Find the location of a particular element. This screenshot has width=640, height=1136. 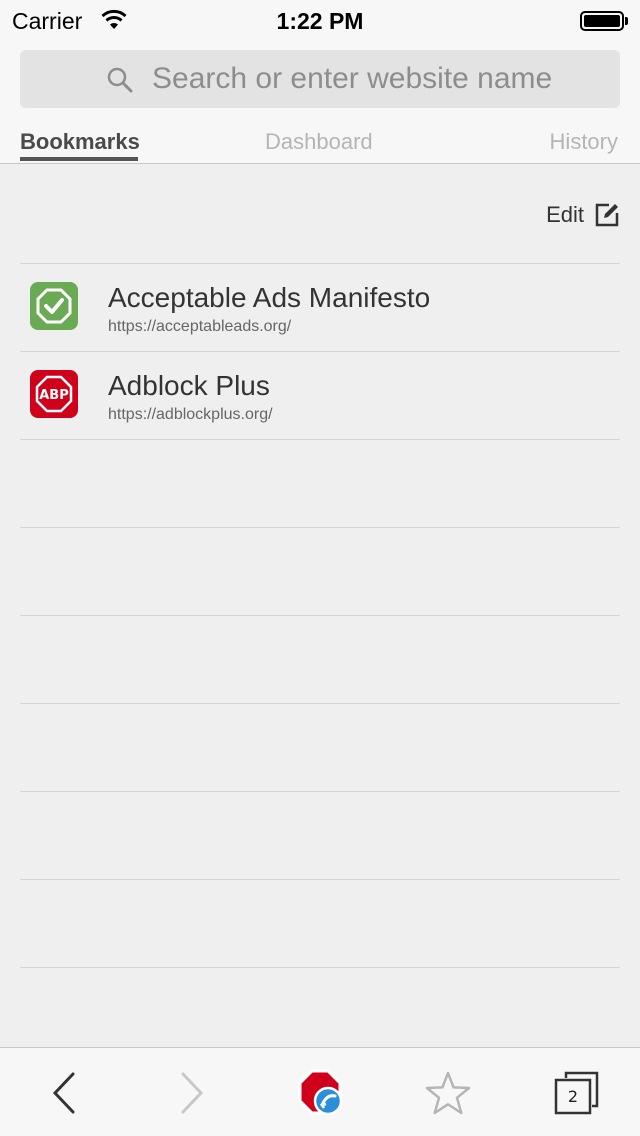

active-tab-indicator is located at coordinates (79, 159).